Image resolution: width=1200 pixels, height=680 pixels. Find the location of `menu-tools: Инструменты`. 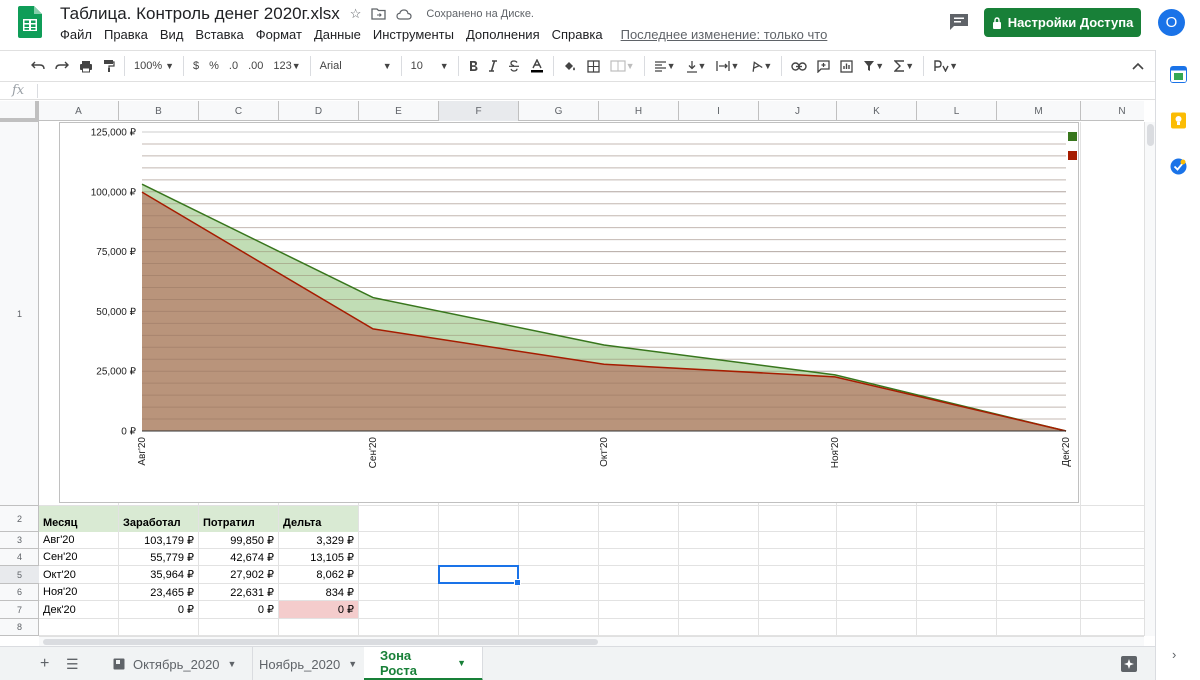

menu-tools: Инструменты is located at coordinates (413, 34).